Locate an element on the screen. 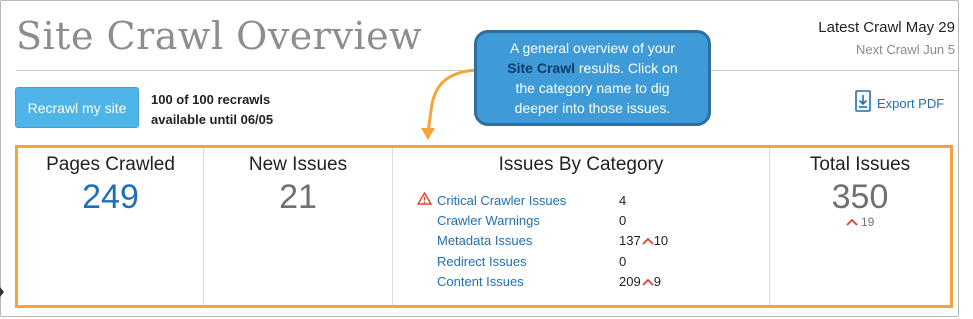  category-row: Redirect Issues 0 is located at coordinates (542, 261).